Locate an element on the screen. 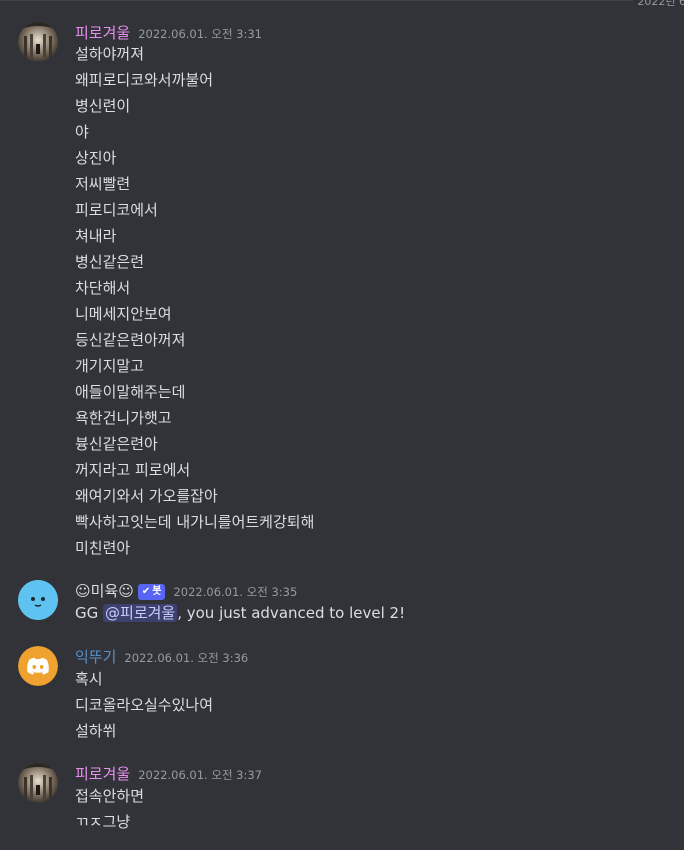  message-line: 차단해서 is located at coordinates (103, 288).